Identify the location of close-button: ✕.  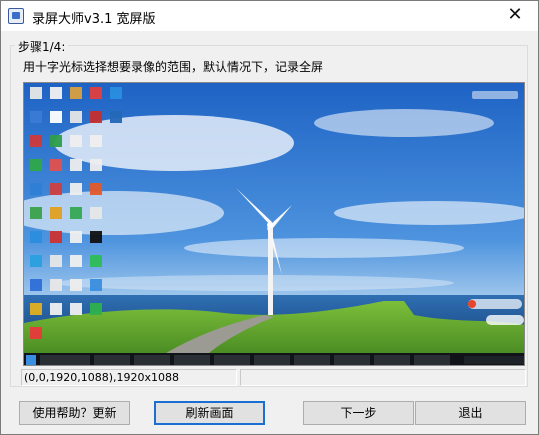
(515, 15).